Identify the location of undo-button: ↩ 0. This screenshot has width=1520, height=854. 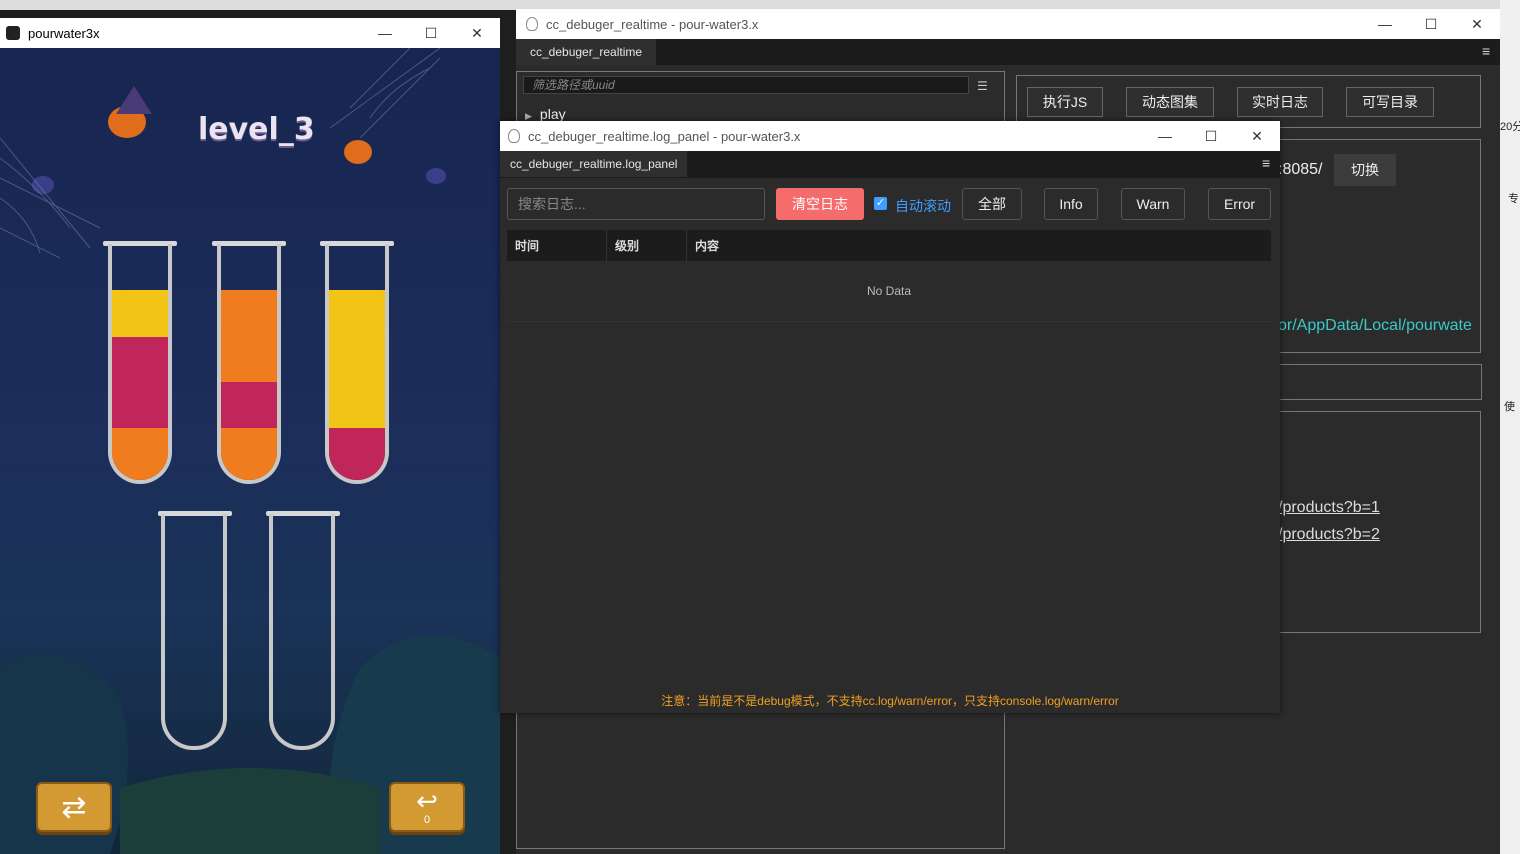
(427, 807).